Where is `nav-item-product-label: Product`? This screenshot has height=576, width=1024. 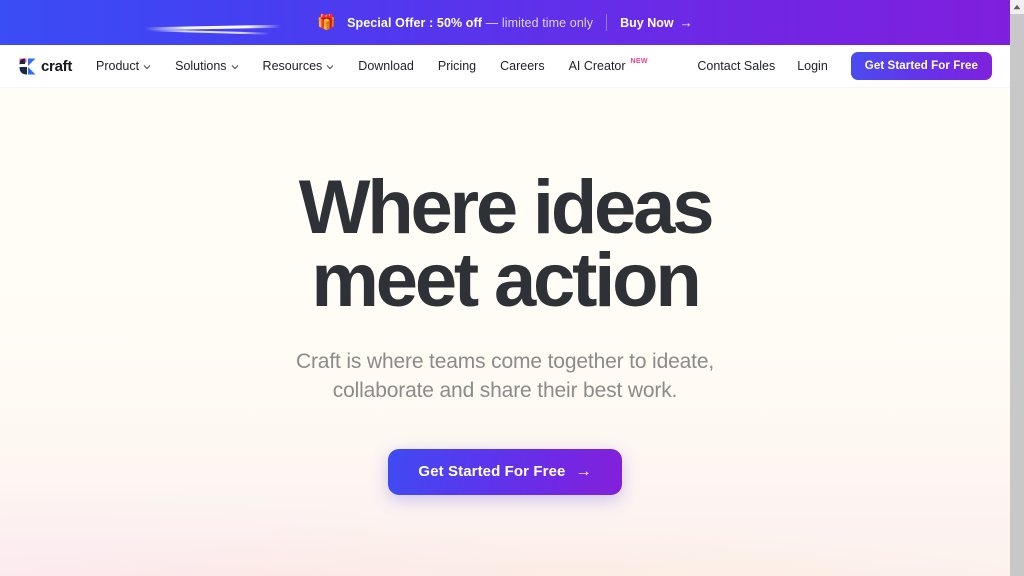 nav-item-product-label: Product is located at coordinates (118, 66).